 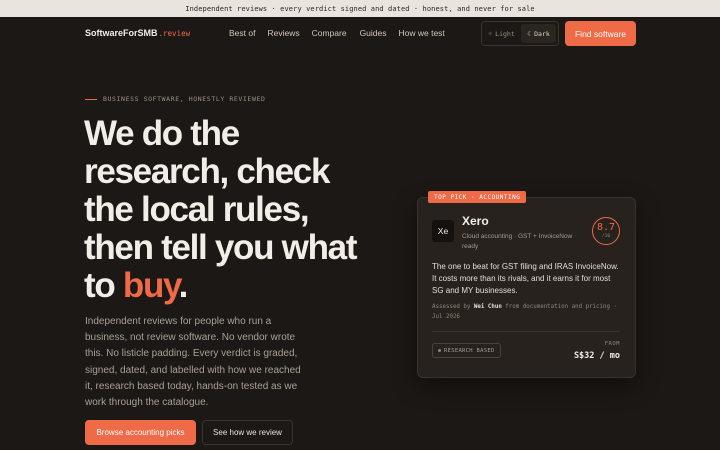 What do you see at coordinates (596, 356) in the screenshot?
I see `product-price: S$32 / mo` at bounding box center [596, 356].